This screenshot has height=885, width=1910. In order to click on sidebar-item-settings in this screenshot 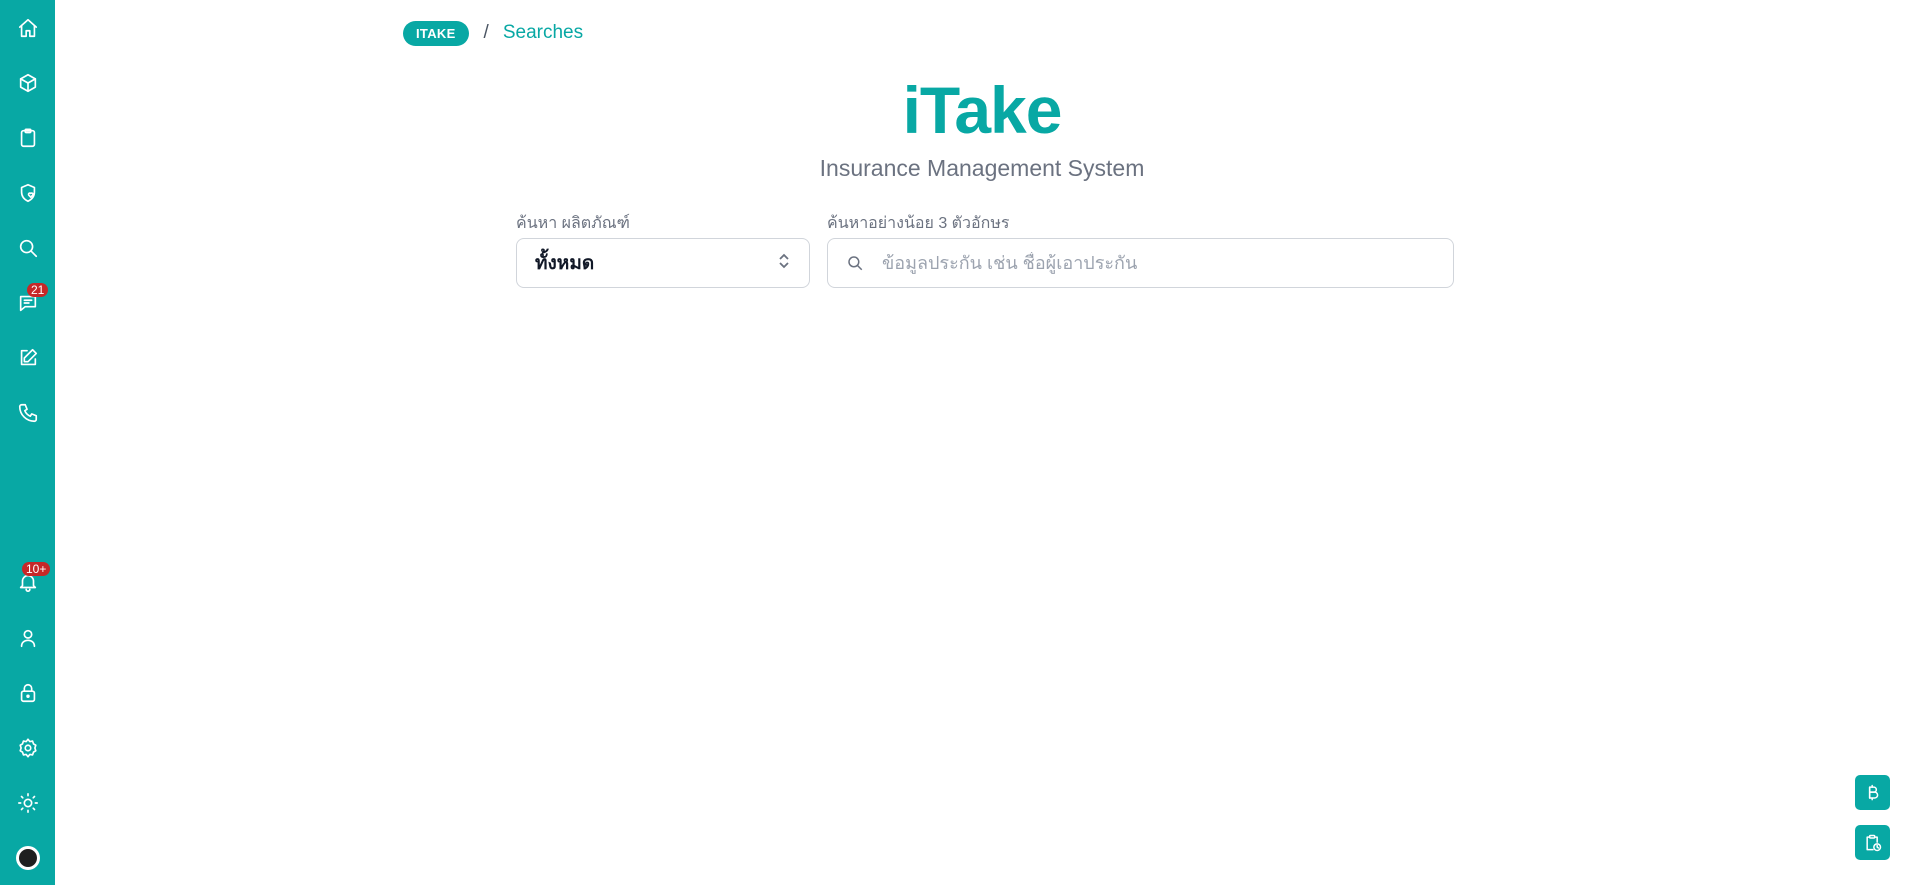, I will do `click(27, 748)`.